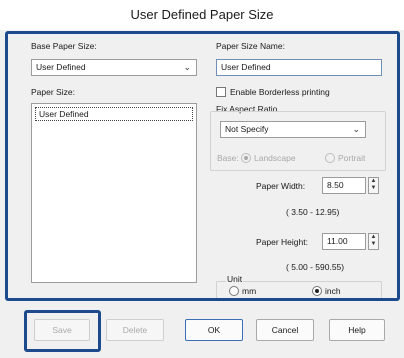  What do you see at coordinates (202, 15) in the screenshot?
I see `window-title: User Defined Paper Size` at bounding box center [202, 15].